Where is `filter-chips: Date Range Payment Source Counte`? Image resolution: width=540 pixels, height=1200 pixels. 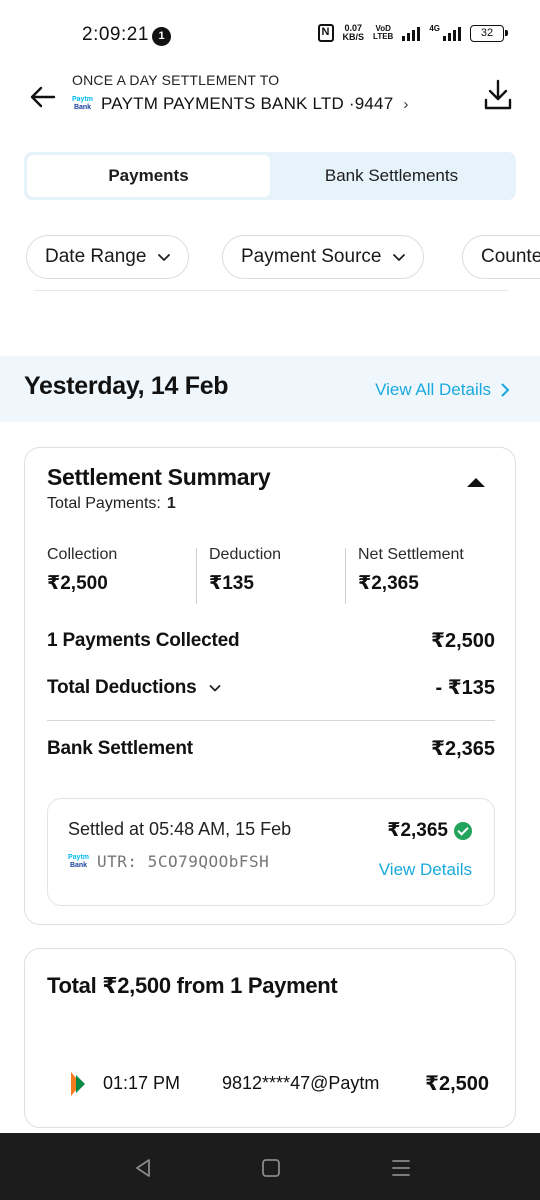 filter-chips: Date Range Payment Source Counte is located at coordinates (283, 258).